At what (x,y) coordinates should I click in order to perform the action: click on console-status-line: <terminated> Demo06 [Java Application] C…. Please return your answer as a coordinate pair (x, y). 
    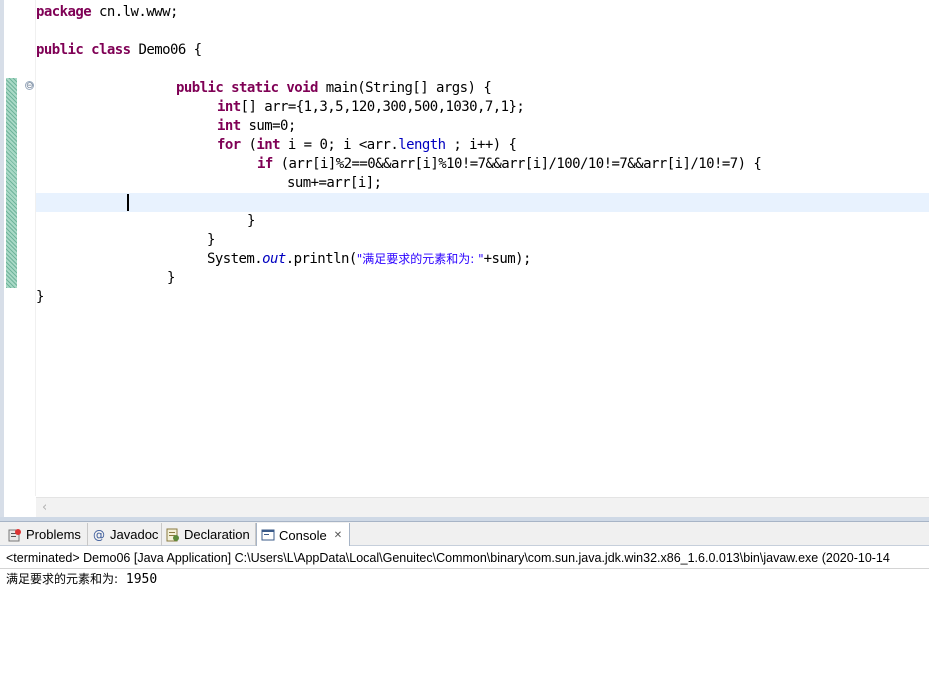
    Looking at the image, I should click on (448, 558).